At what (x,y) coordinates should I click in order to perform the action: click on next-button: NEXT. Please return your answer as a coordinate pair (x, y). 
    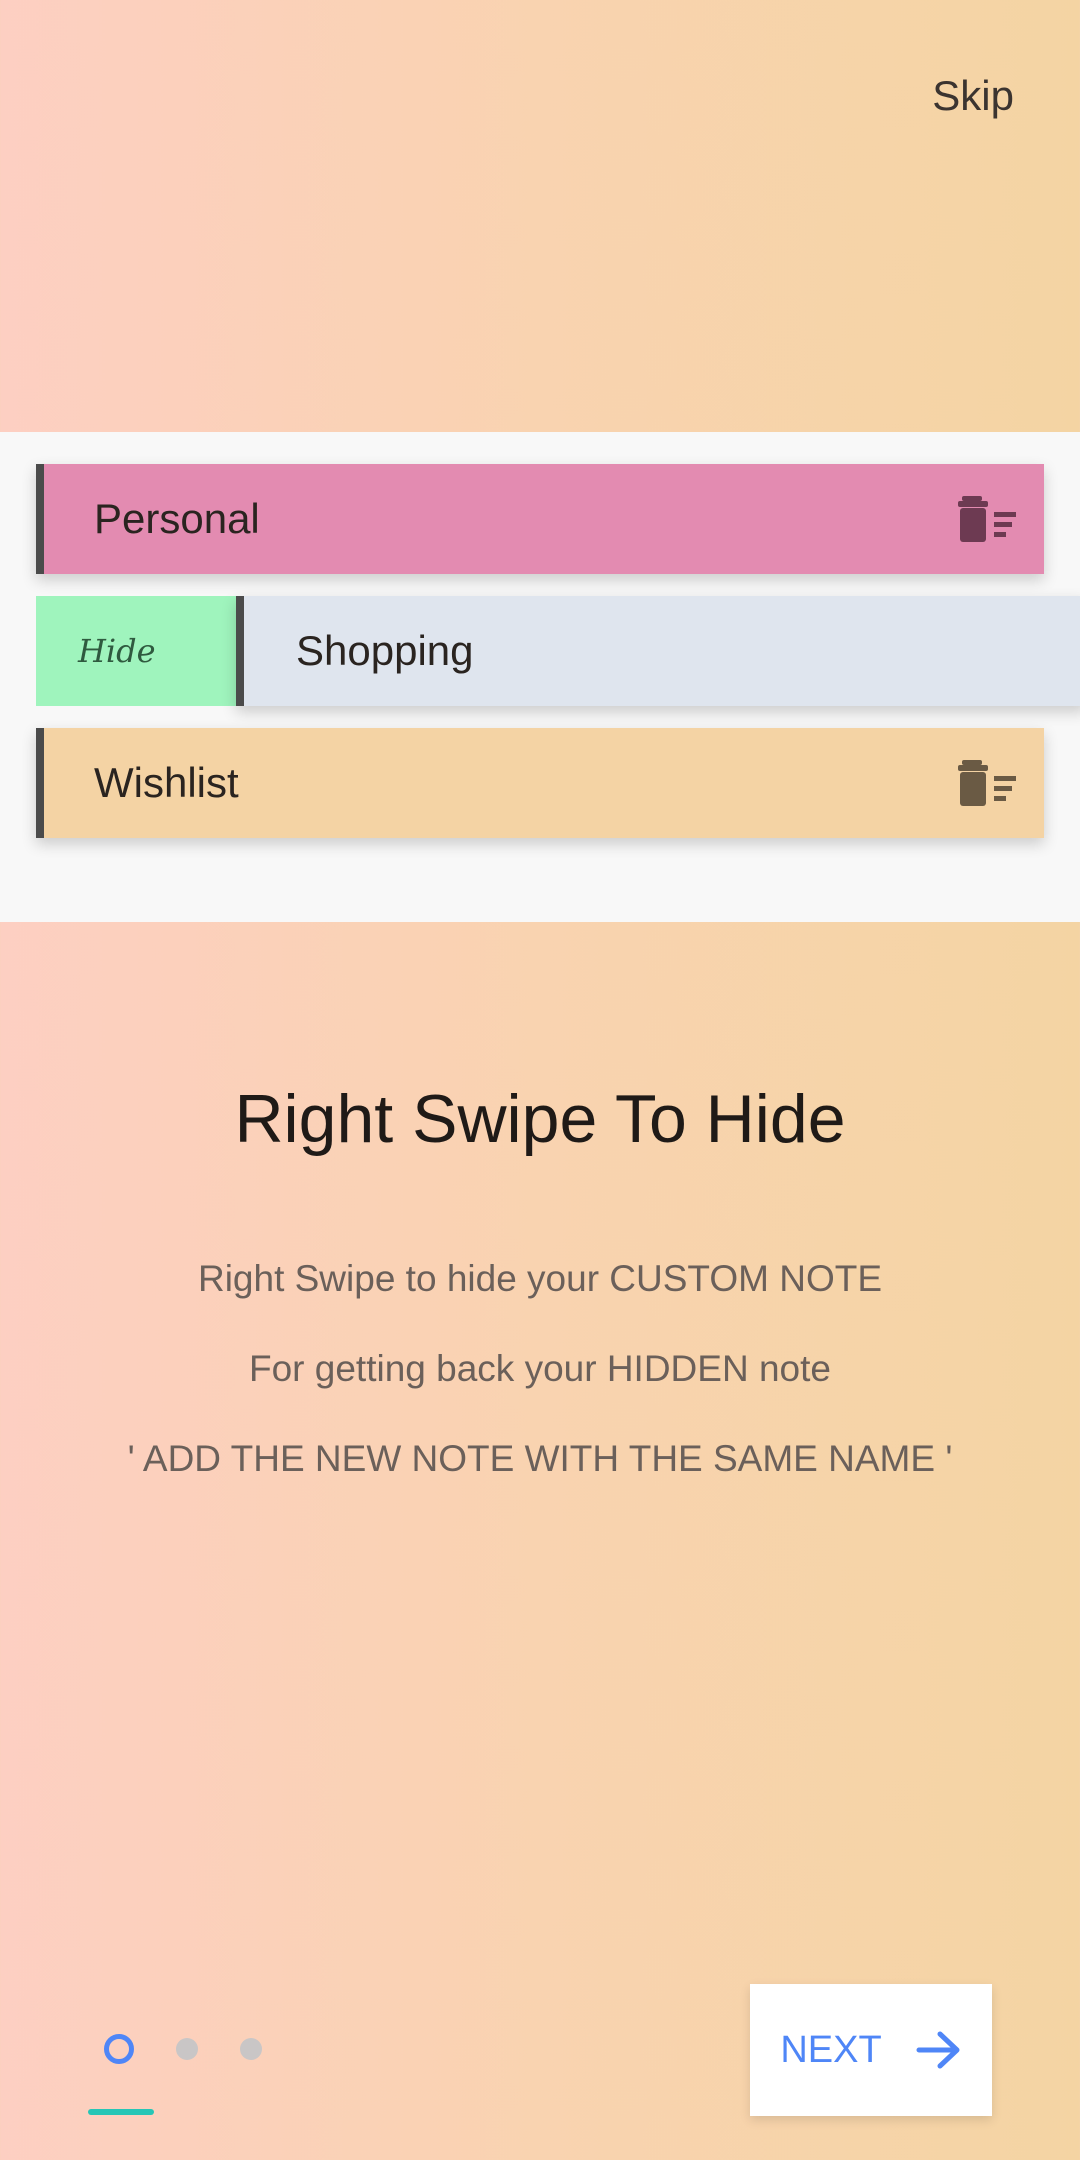
    Looking at the image, I should click on (871, 2050).